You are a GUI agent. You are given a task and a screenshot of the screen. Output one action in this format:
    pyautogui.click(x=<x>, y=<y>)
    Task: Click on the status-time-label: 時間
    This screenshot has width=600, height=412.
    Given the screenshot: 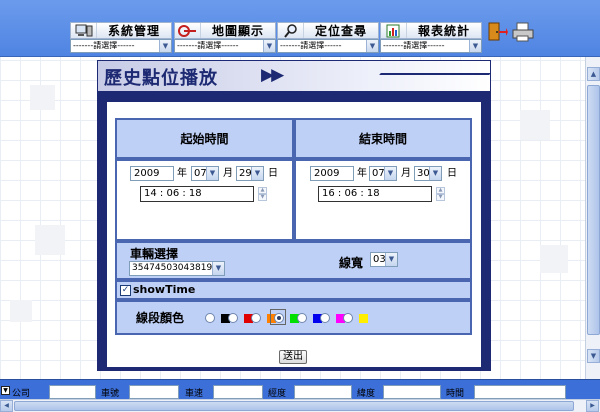 What is the action you would take?
    pyautogui.click(x=455, y=394)
    